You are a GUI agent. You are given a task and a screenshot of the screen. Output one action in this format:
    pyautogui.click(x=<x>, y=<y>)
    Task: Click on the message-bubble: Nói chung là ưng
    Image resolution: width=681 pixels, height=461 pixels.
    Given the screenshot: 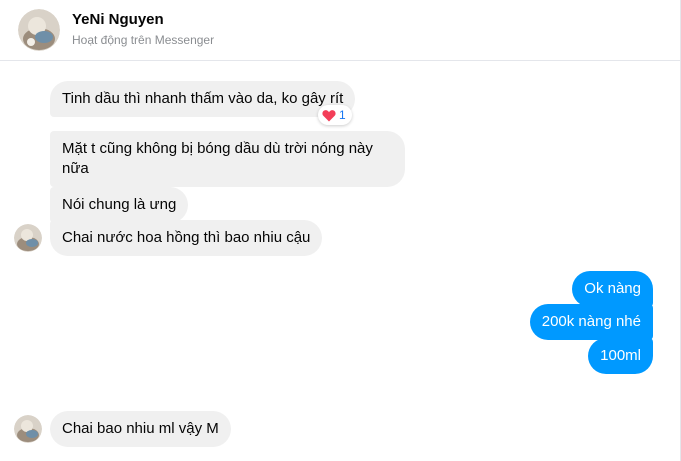 What is the action you would take?
    pyautogui.click(x=119, y=205)
    